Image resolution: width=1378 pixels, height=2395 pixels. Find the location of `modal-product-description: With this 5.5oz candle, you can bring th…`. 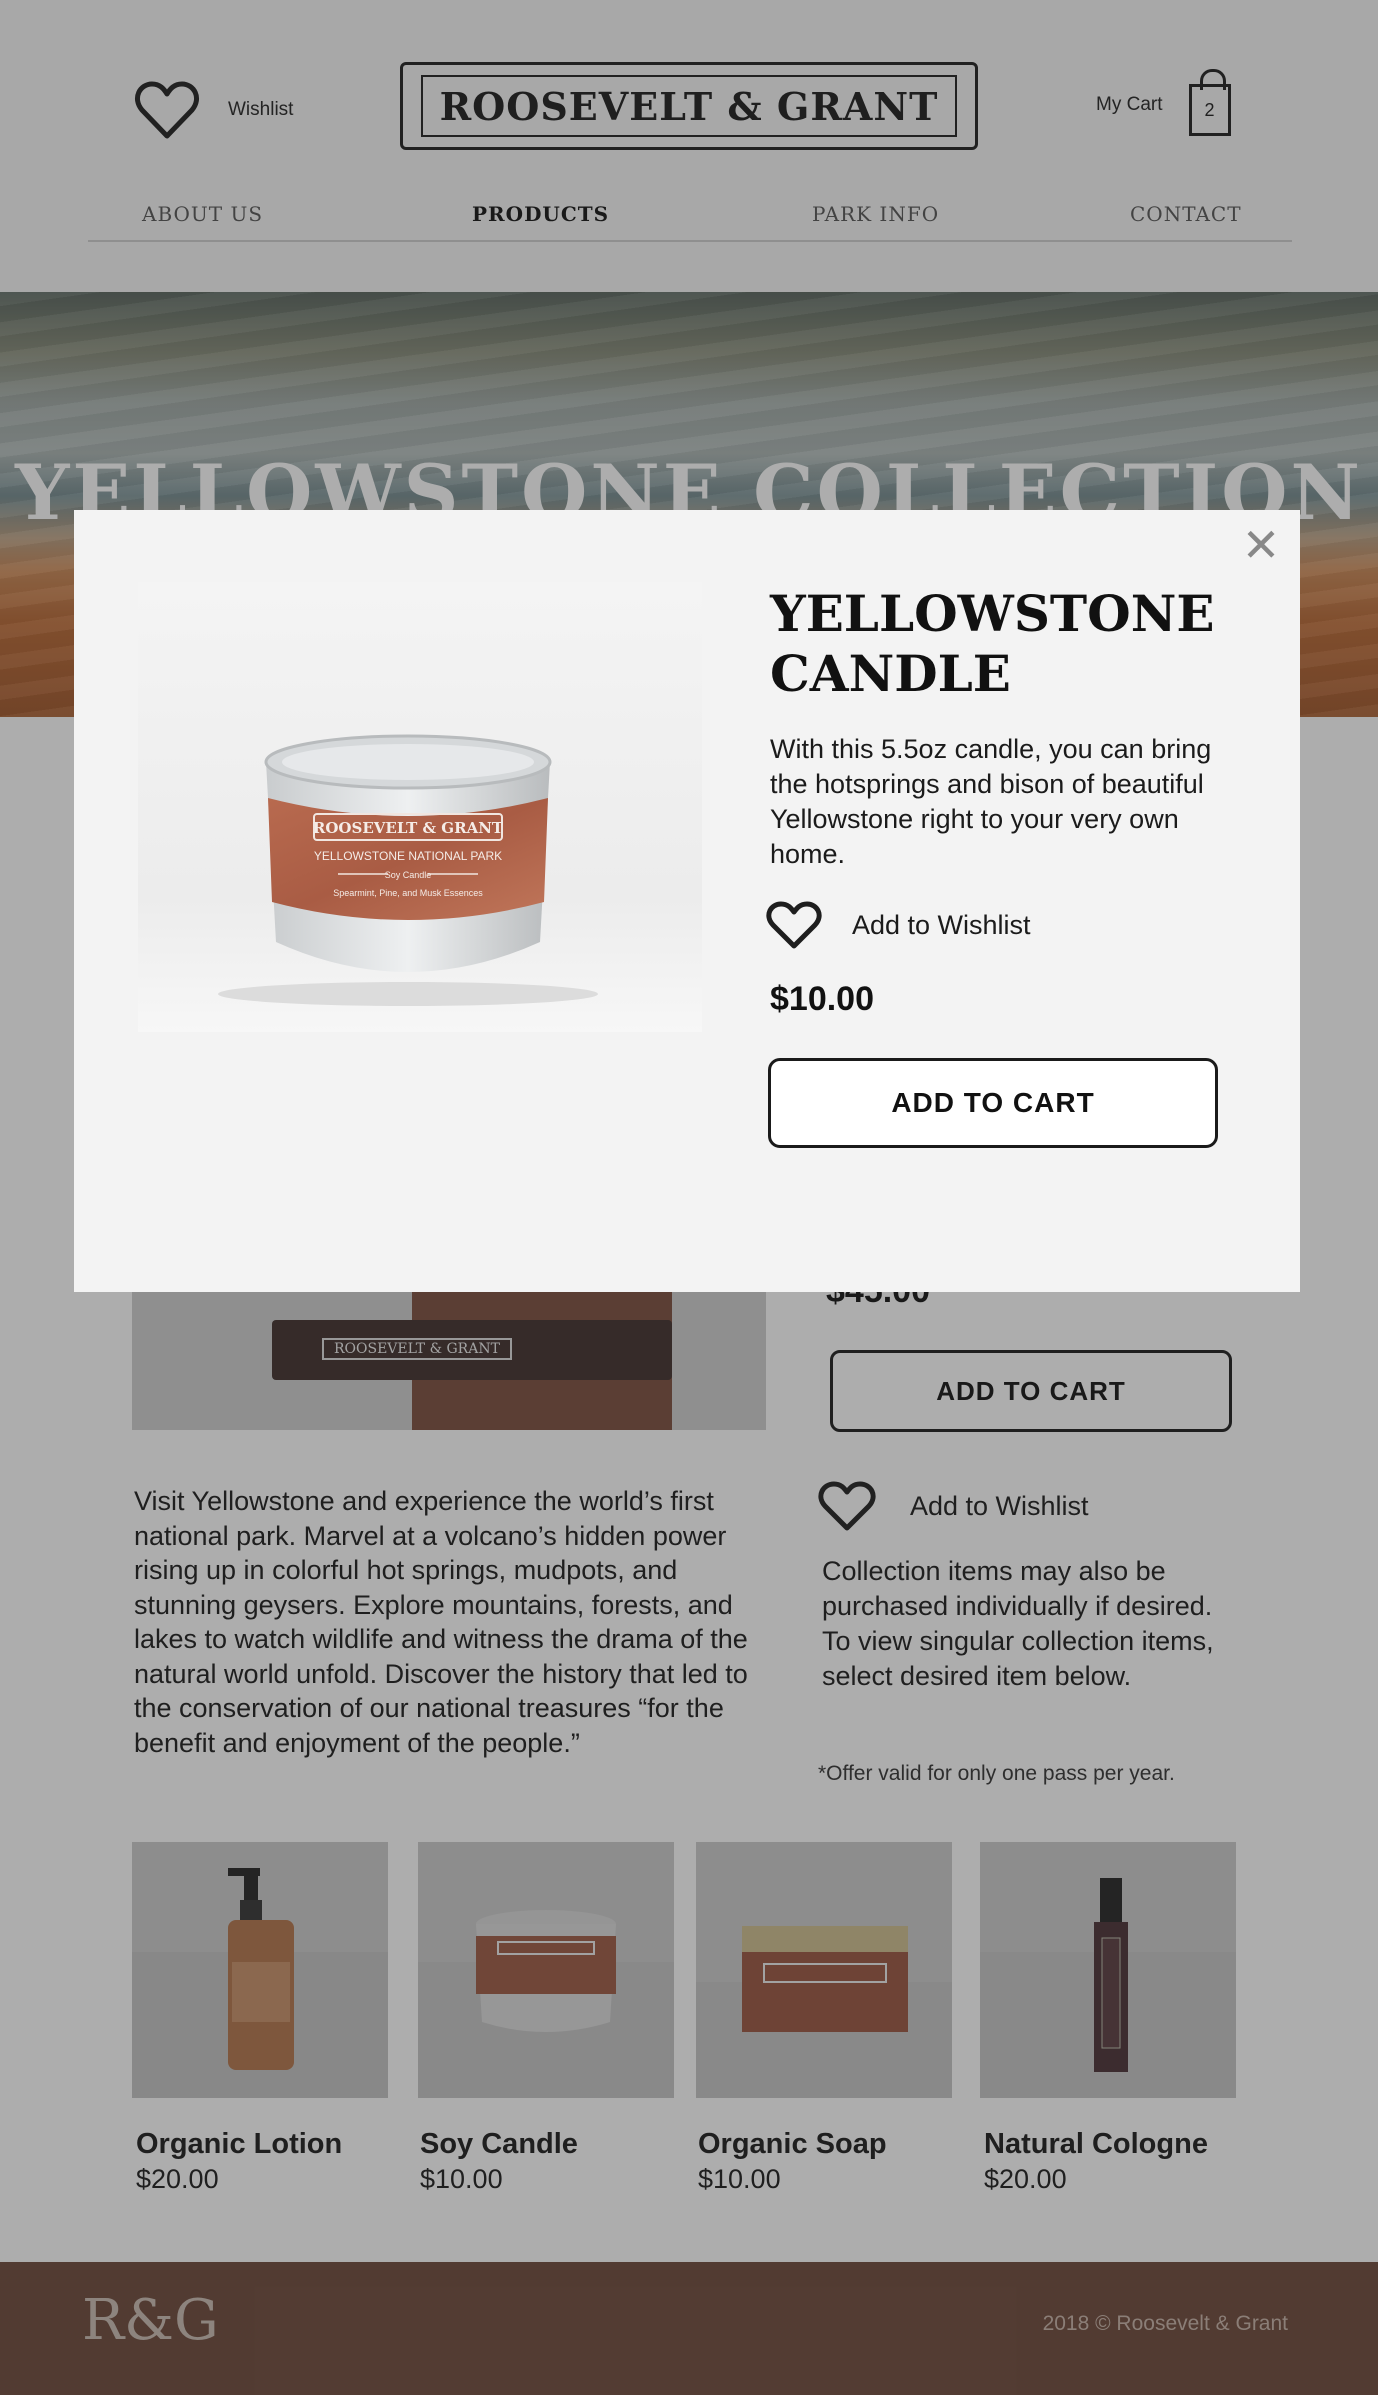

modal-product-description: With this 5.5oz candle, you can bring th… is located at coordinates (991, 801).